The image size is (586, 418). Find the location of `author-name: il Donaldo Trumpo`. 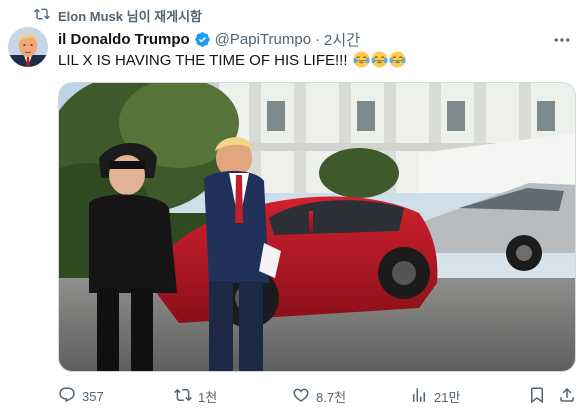

author-name: il Donaldo Trumpo is located at coordinates (124, 39).